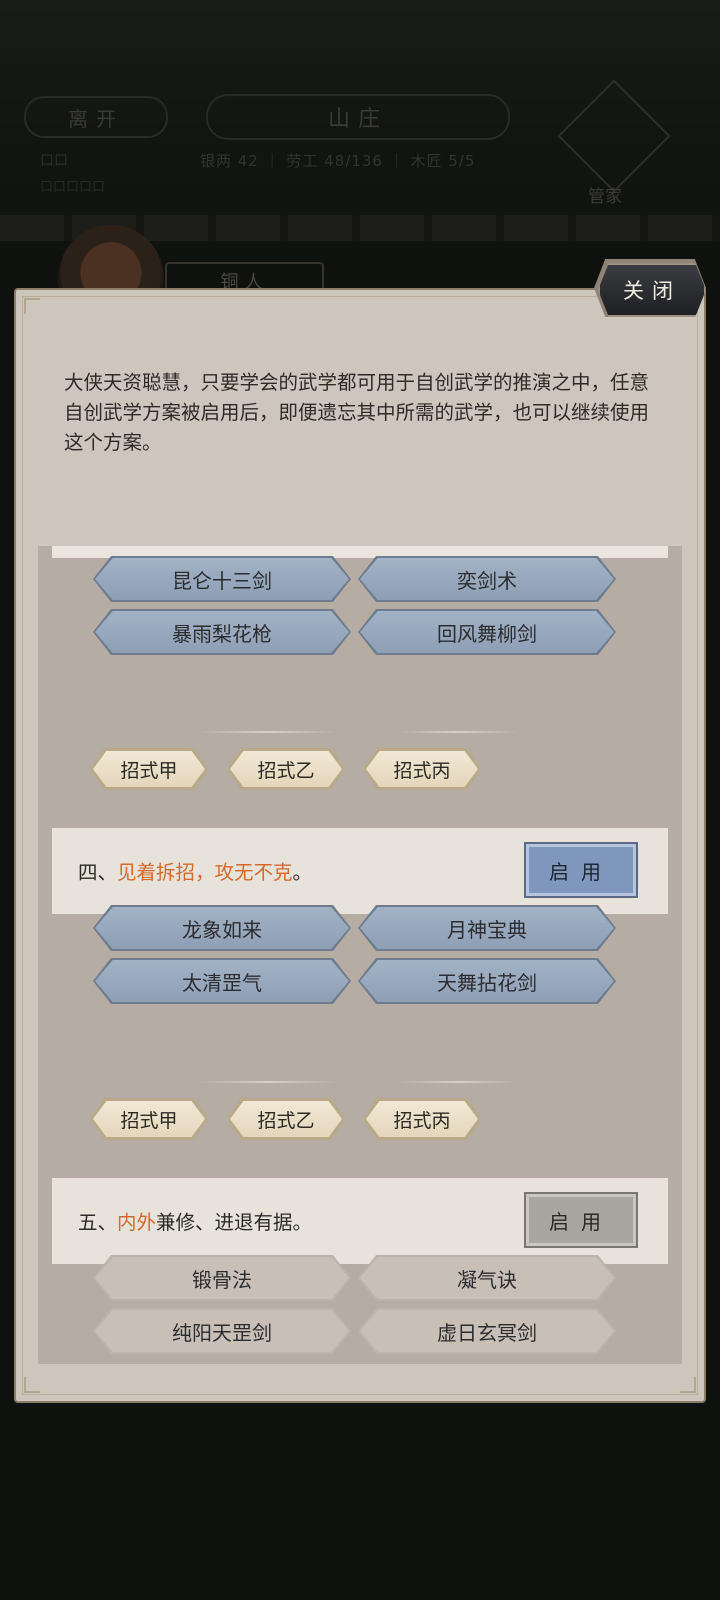 This screenshot has height=1600, width=720. What do you see at coordinates (358, 117) in the screenshot?
I see `location-title: 山庄` at bounding box center [358, 117].